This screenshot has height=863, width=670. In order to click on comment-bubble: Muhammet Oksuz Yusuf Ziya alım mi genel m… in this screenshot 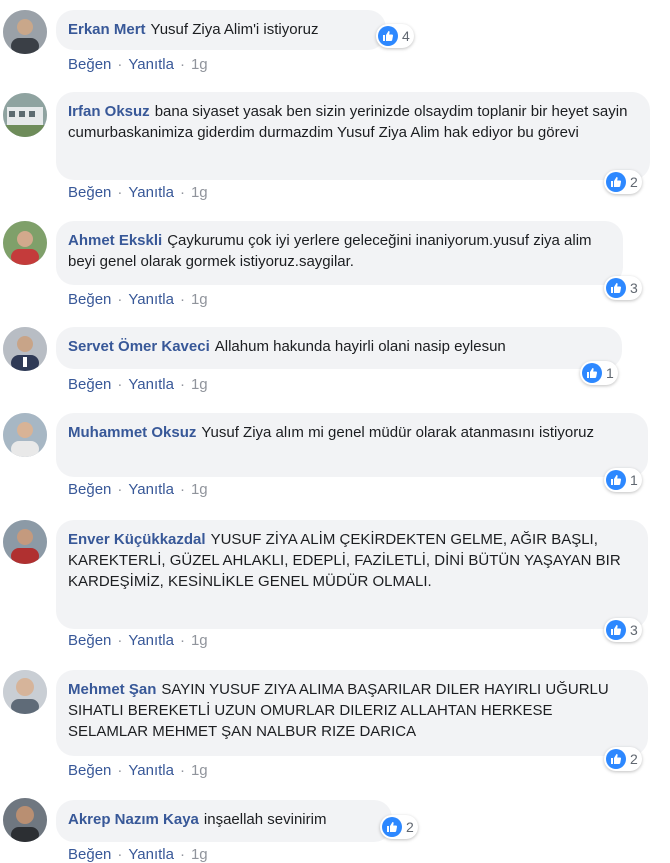, I will do `click(352, 445)`.